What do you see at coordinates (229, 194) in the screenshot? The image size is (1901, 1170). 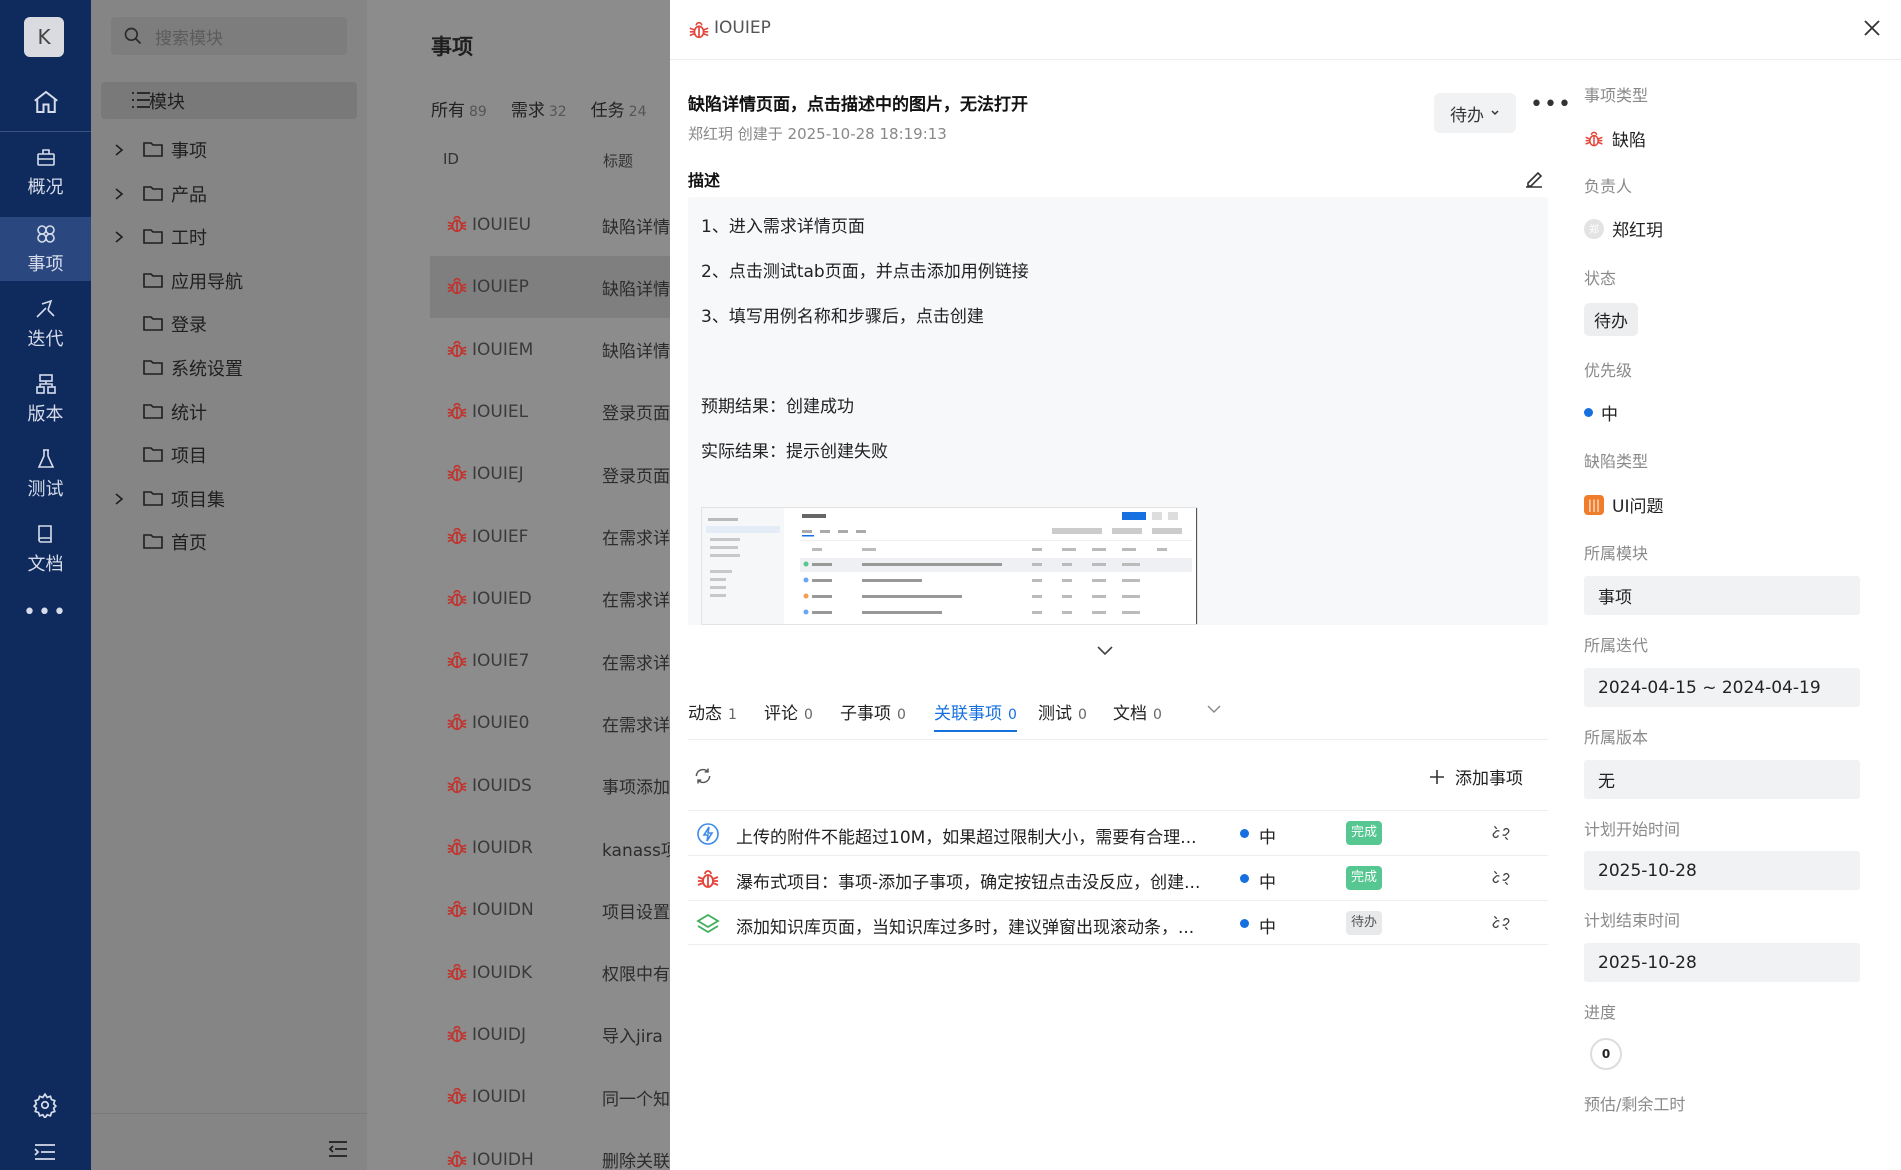 I see `tree-node: 产品` at bounding box center [229, 194].